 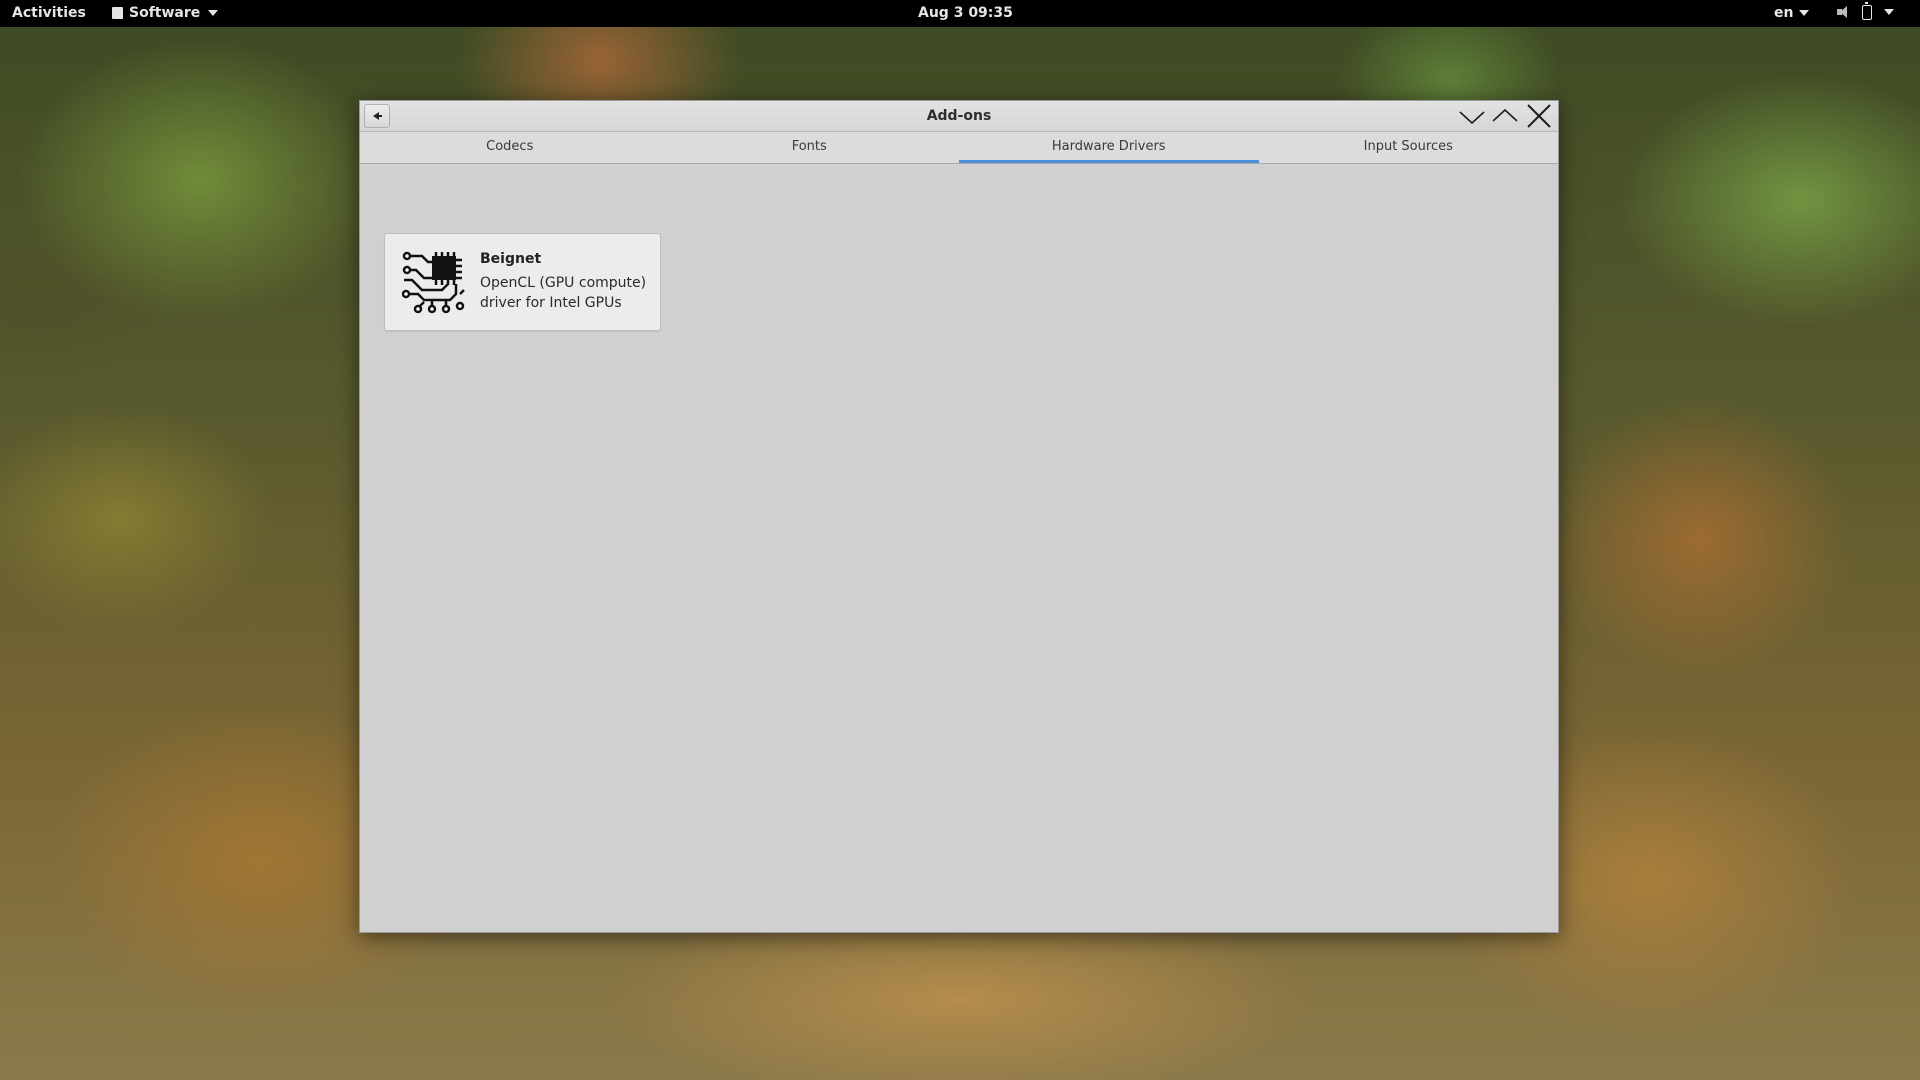 I want to click on app-menu-label: Software, so click(x=165, y=13).